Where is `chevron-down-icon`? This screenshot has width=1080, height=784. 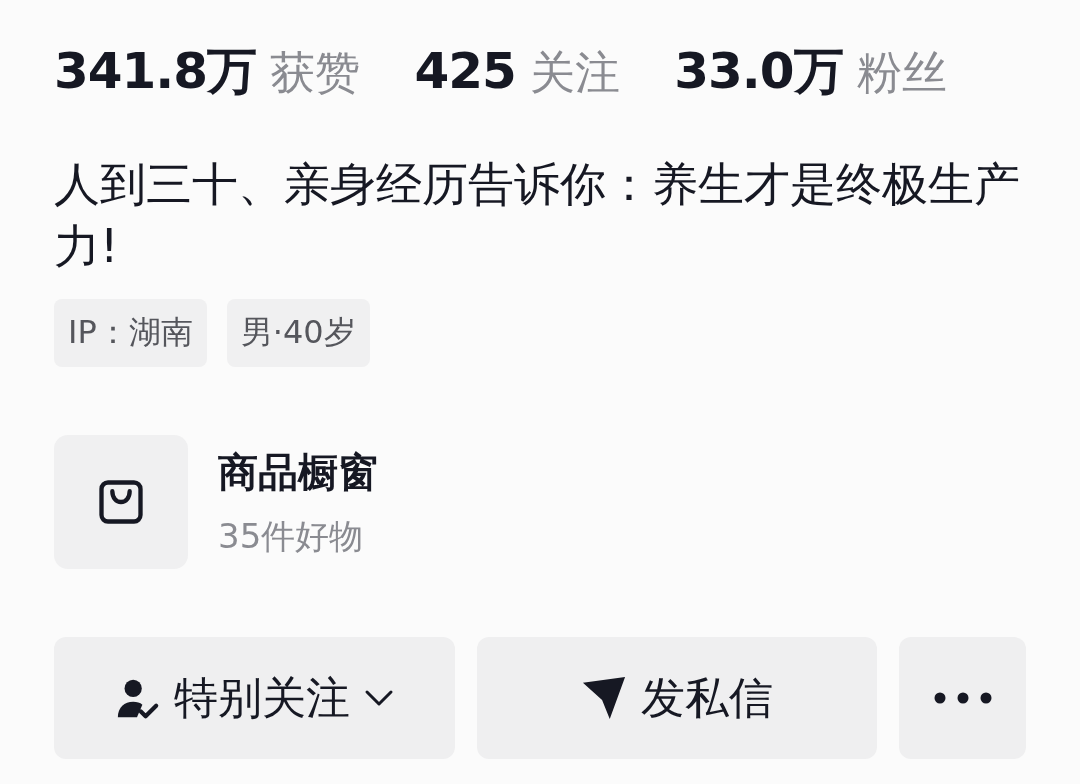 chevron-down-icon is located at coordinates (379, 698).